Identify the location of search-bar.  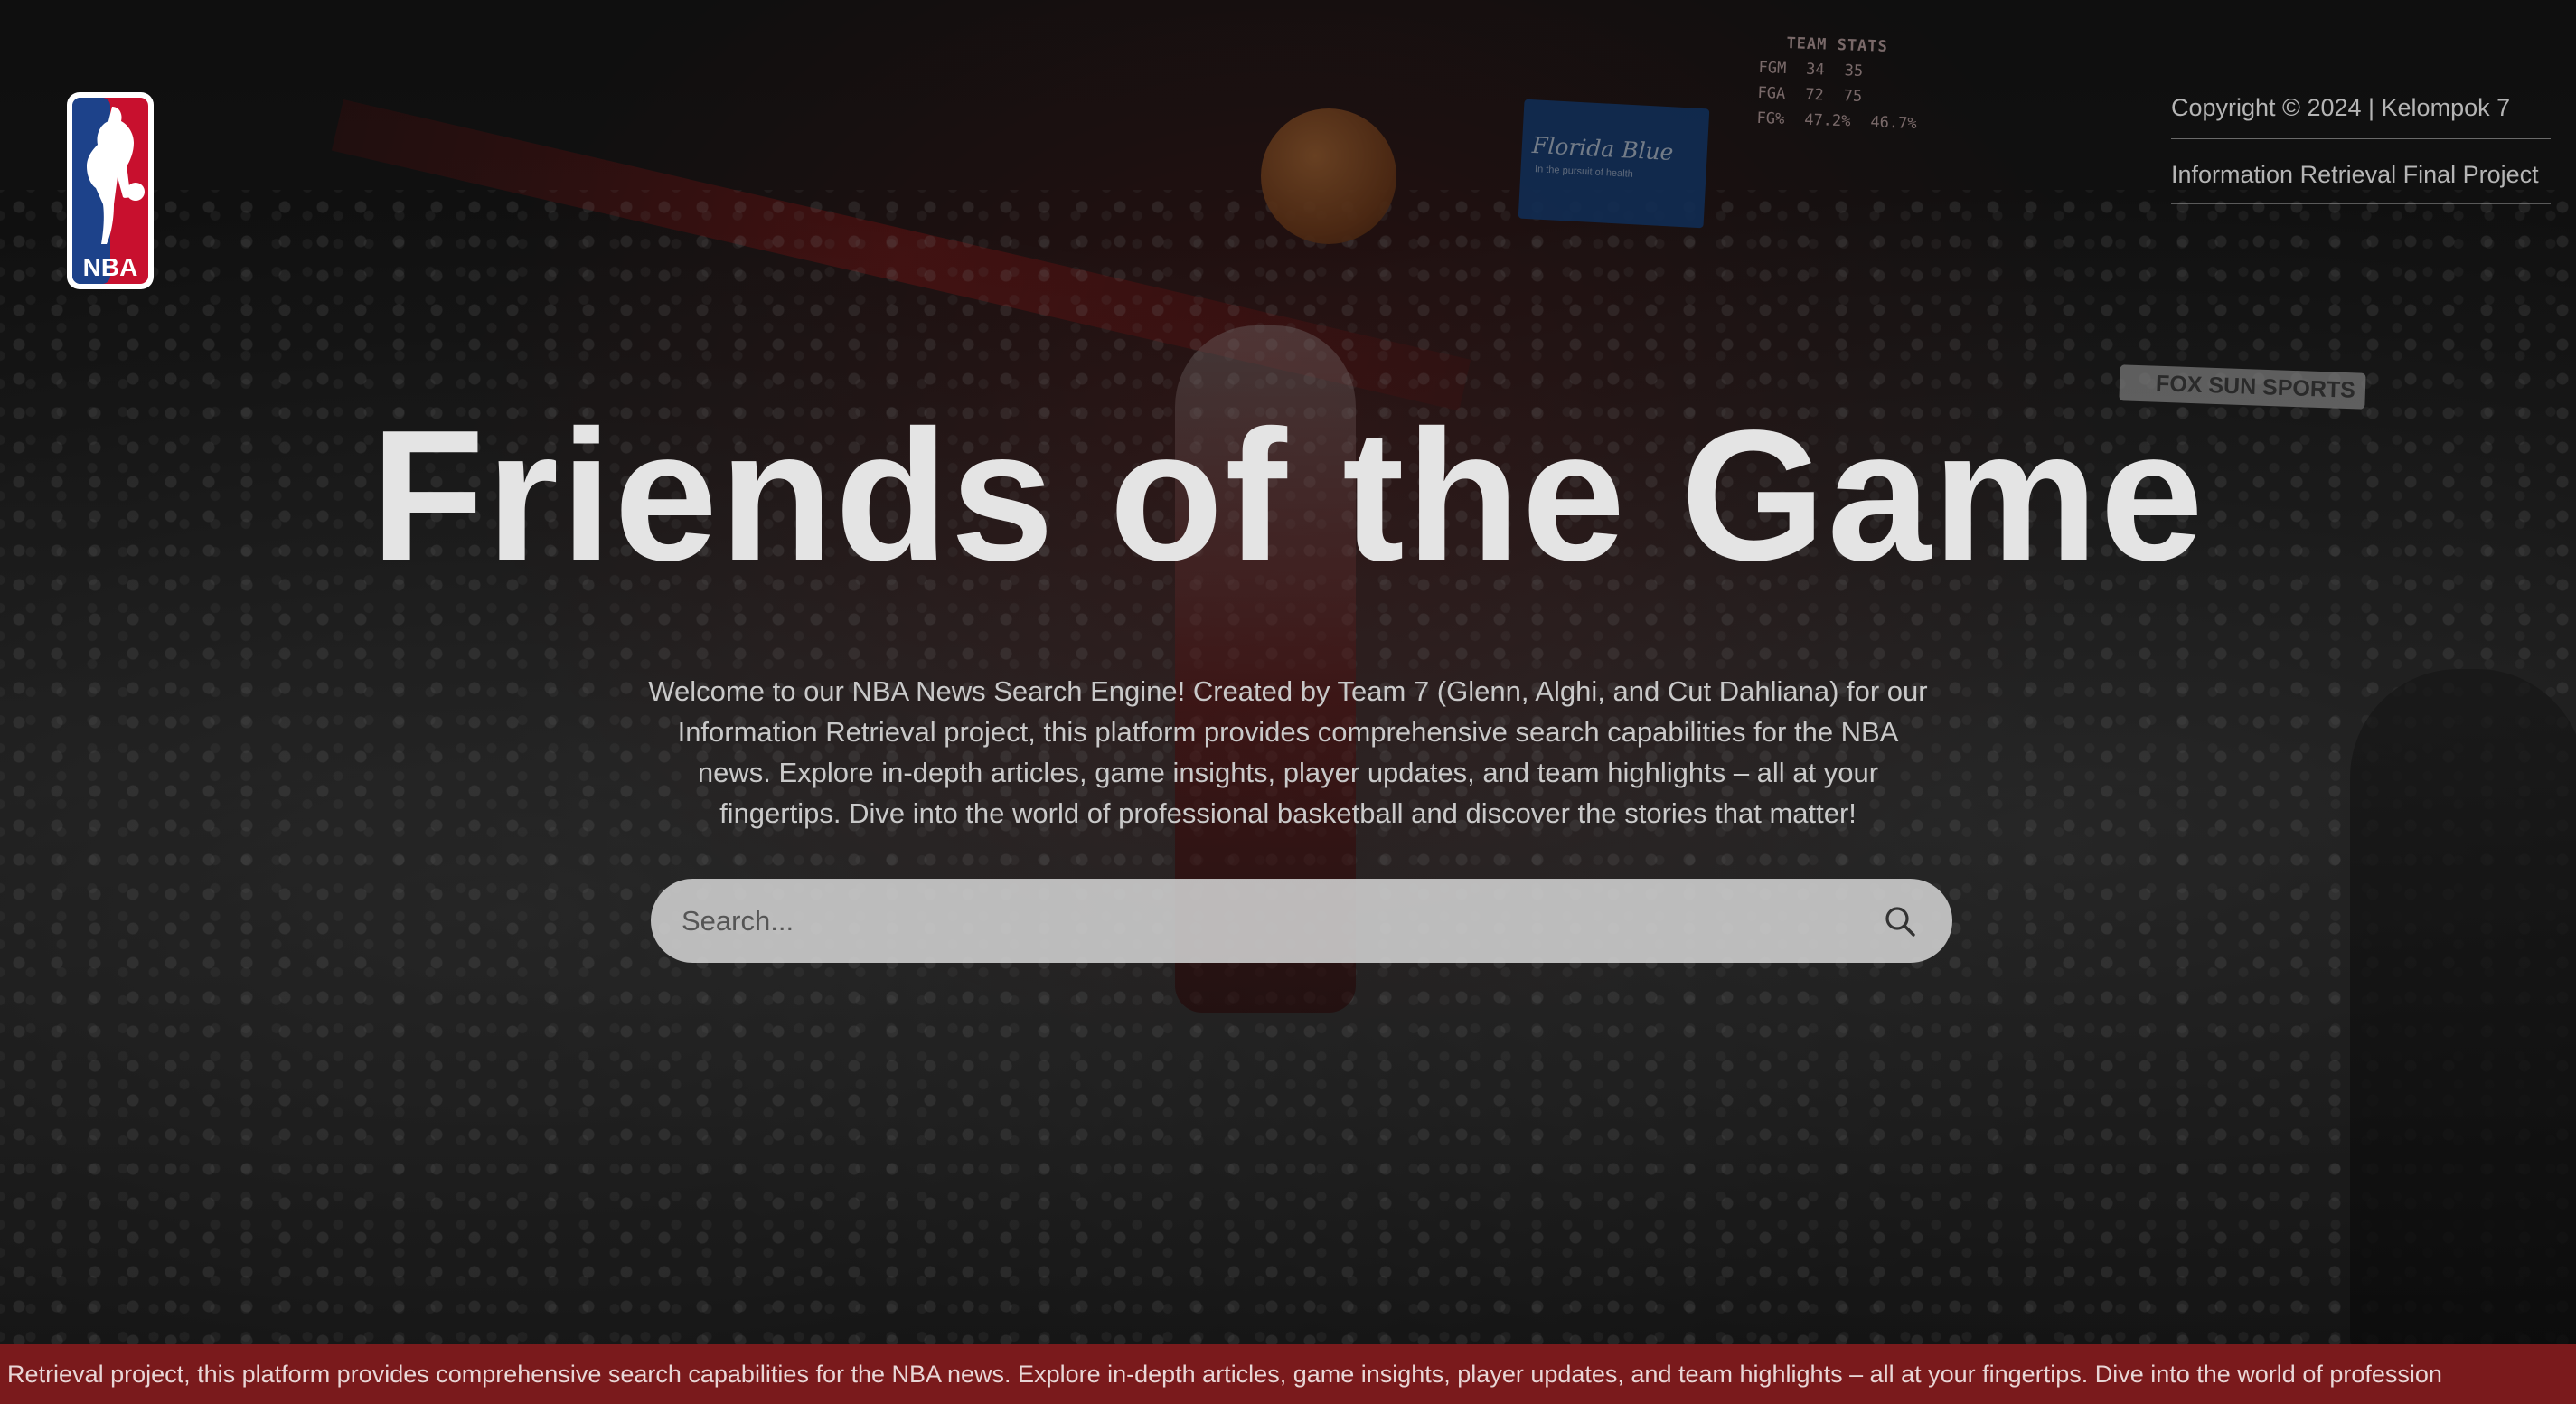
(1302, 921).